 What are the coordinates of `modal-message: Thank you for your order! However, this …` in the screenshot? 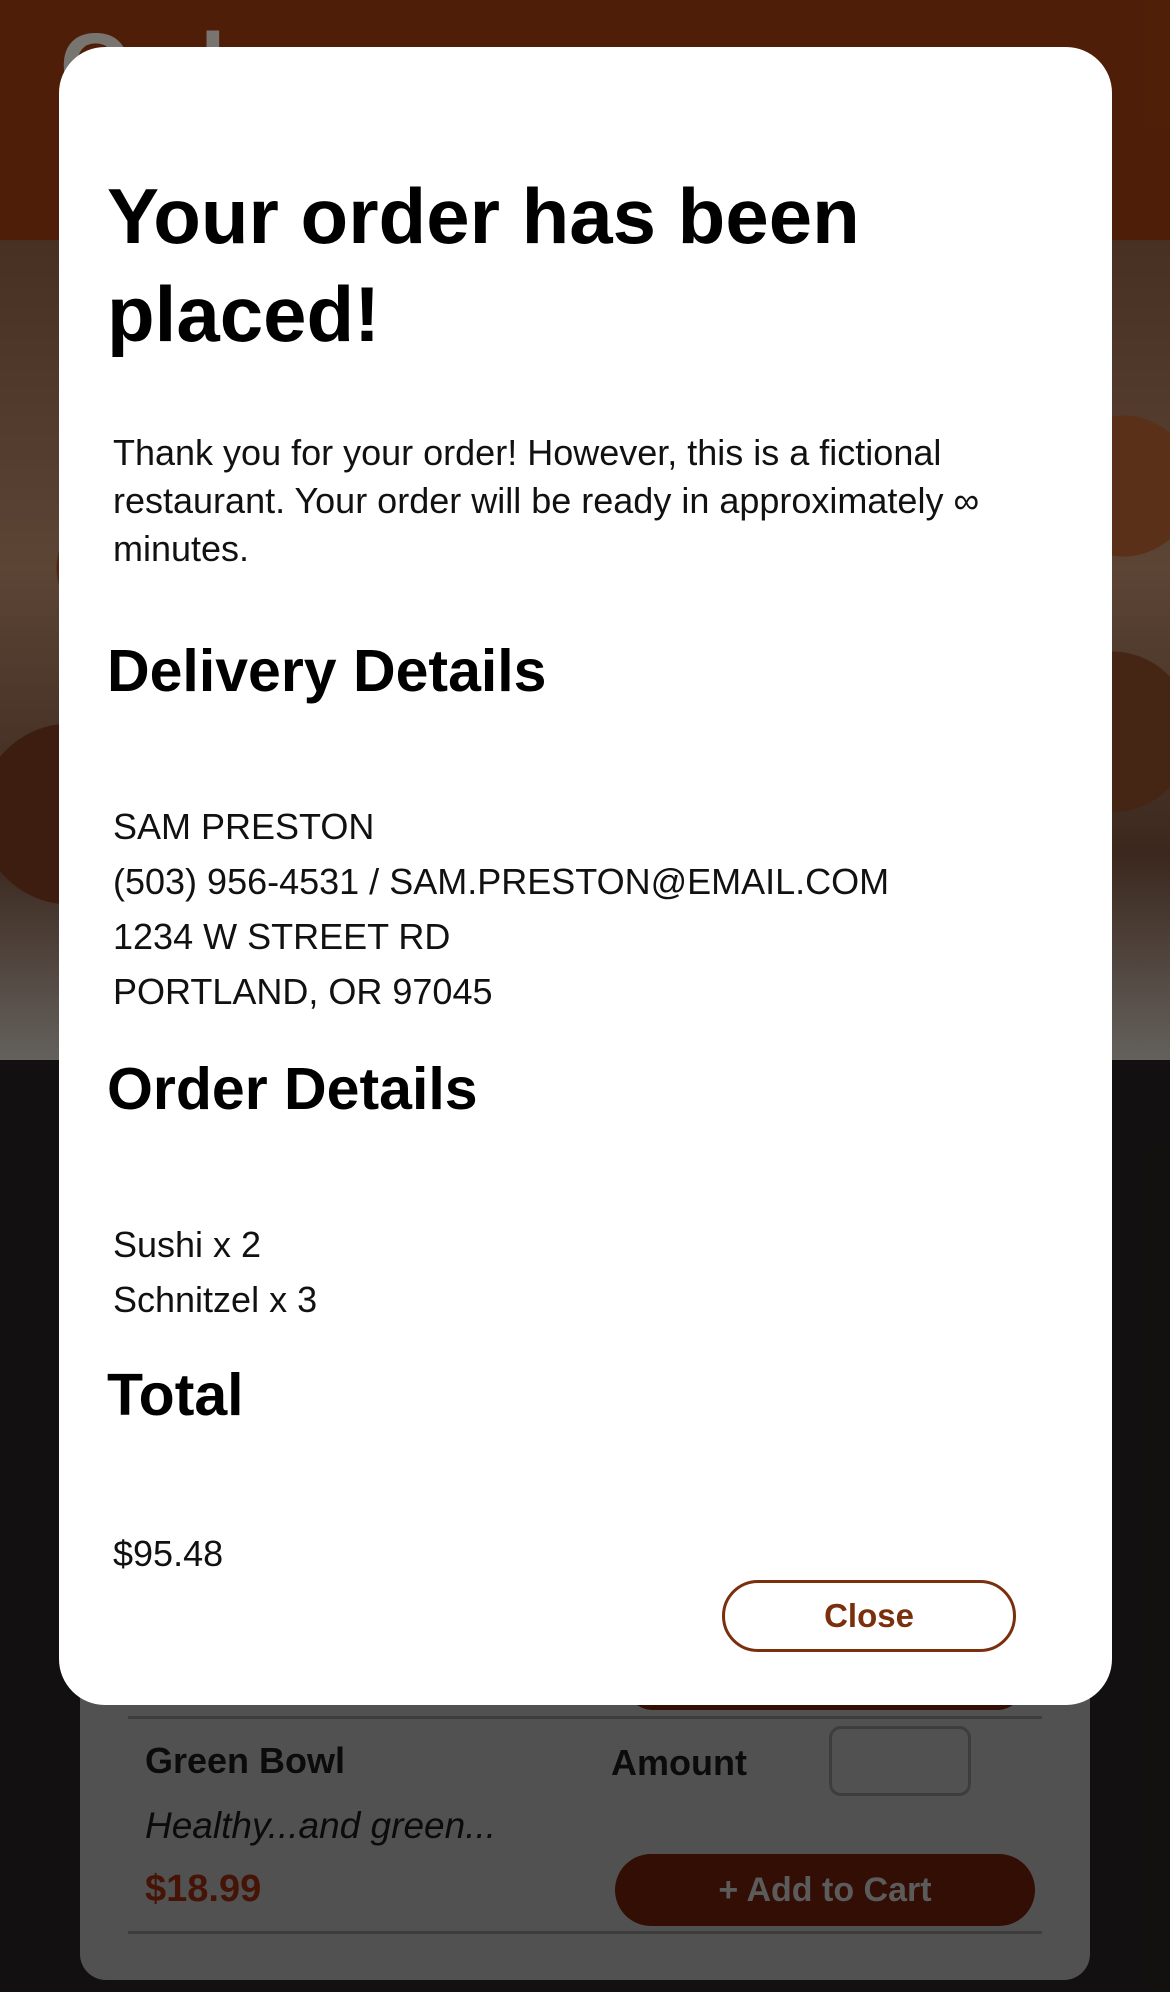 It's located at (546, 500).